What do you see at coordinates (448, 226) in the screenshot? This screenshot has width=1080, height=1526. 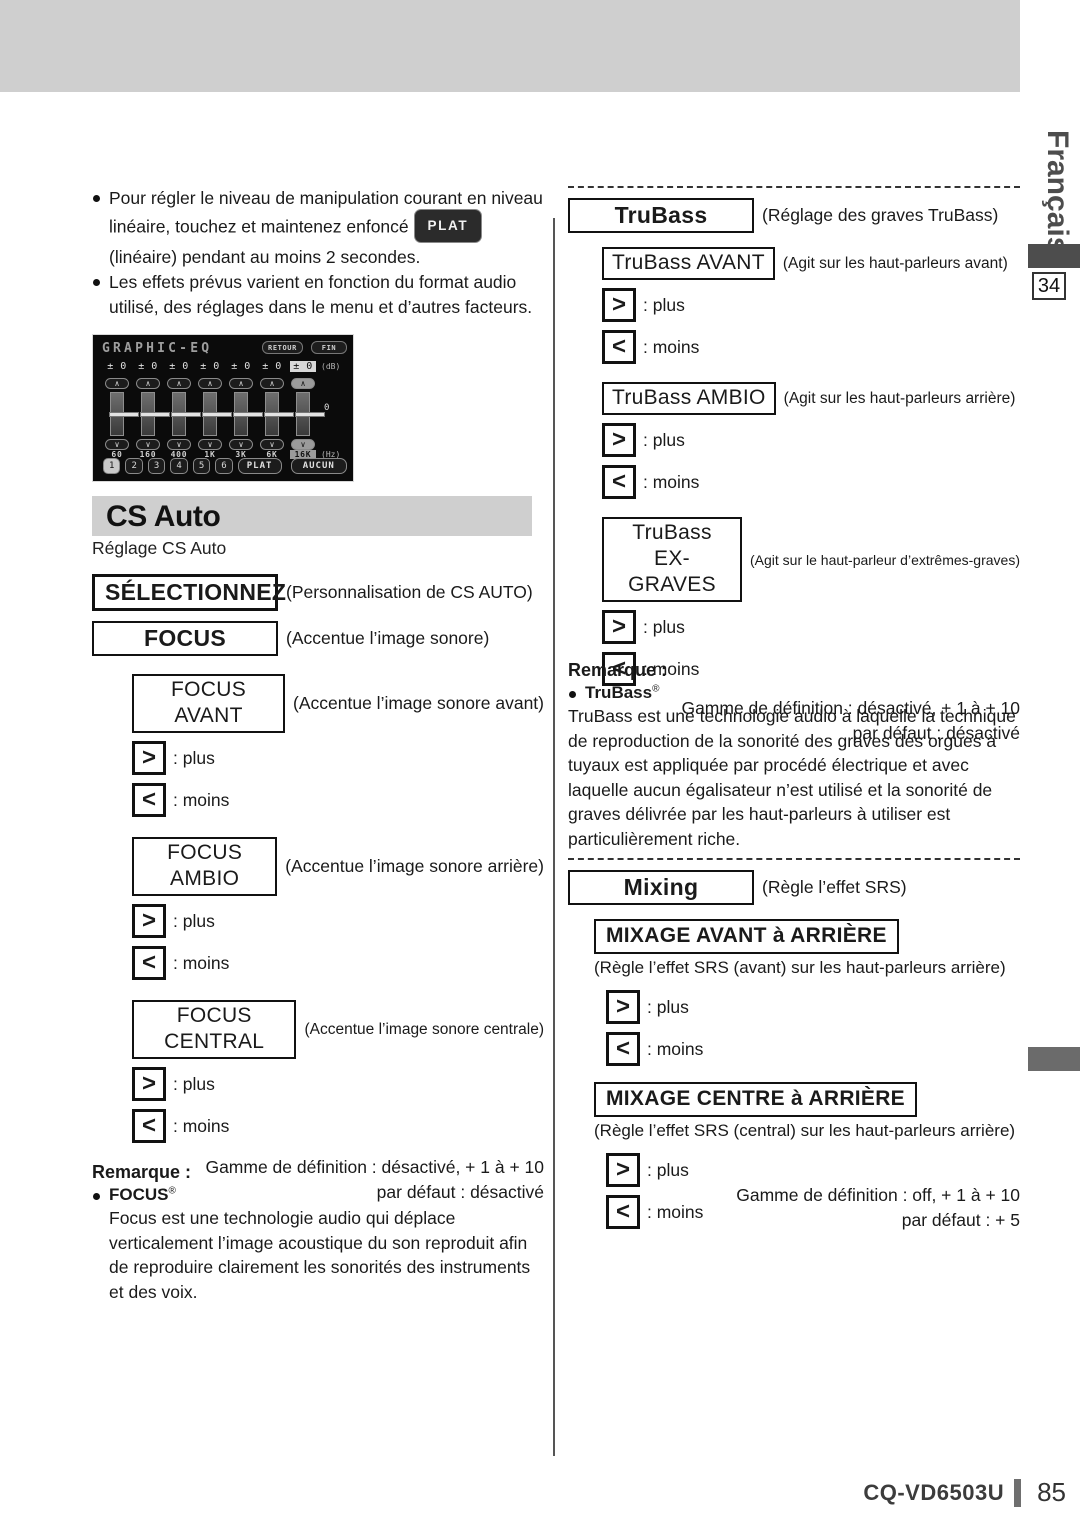 I see `plat-button-icon: PLAT` at bounding box center [448, 226].